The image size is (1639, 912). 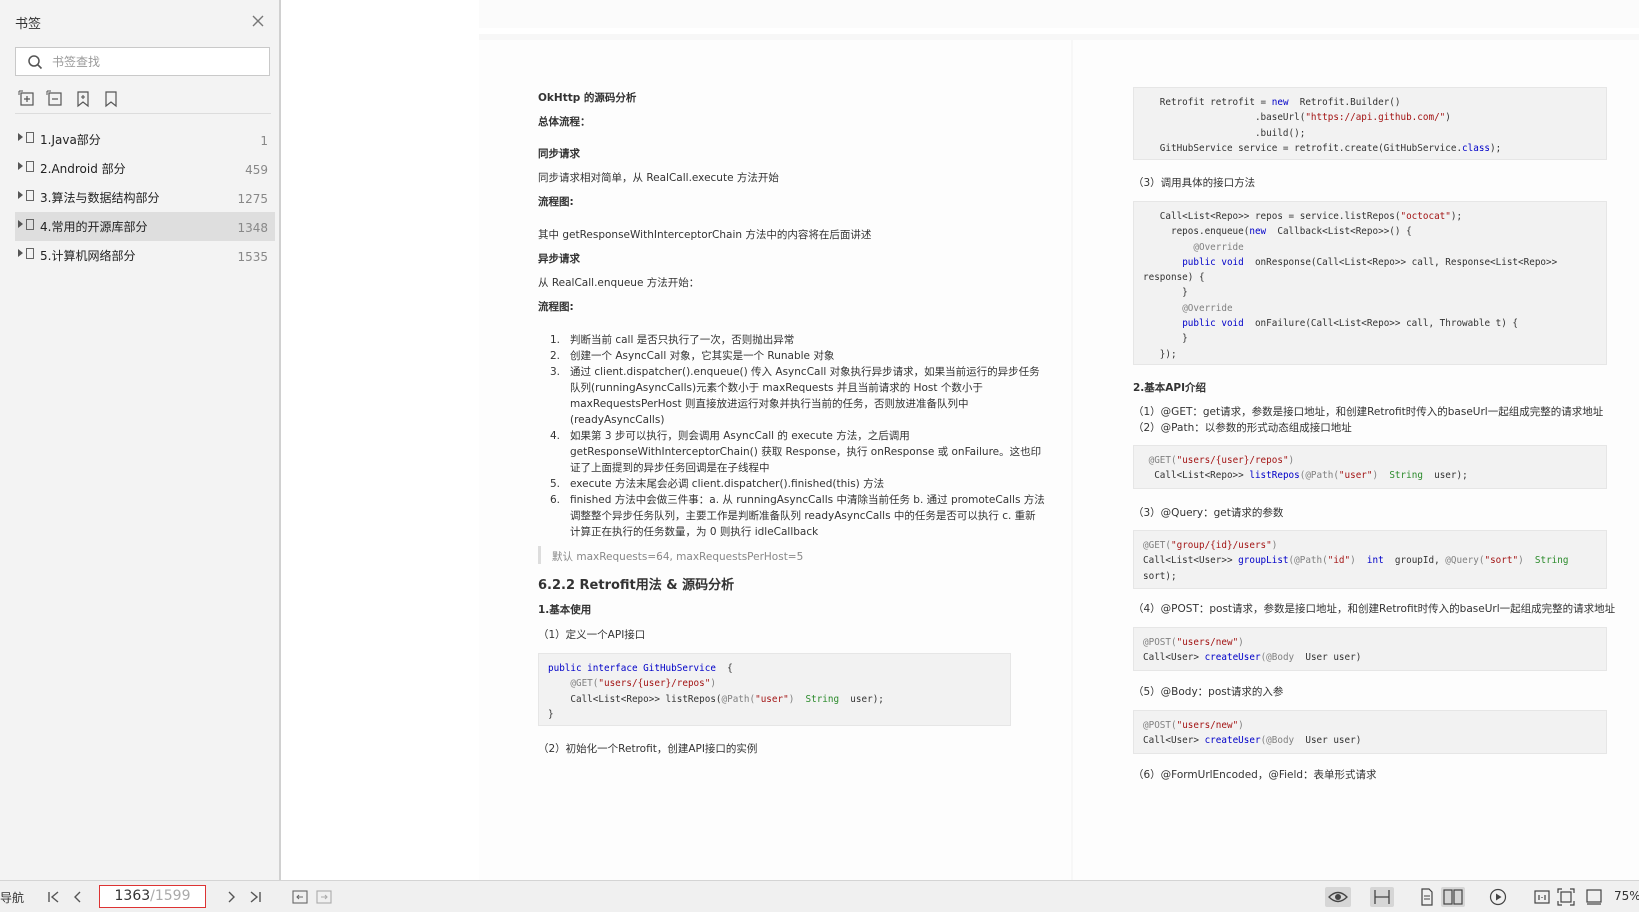 What do you see at coordinates (1428, 897) in the screenshot?
I see `single-page-icon` at bounding box center [1428, 897].